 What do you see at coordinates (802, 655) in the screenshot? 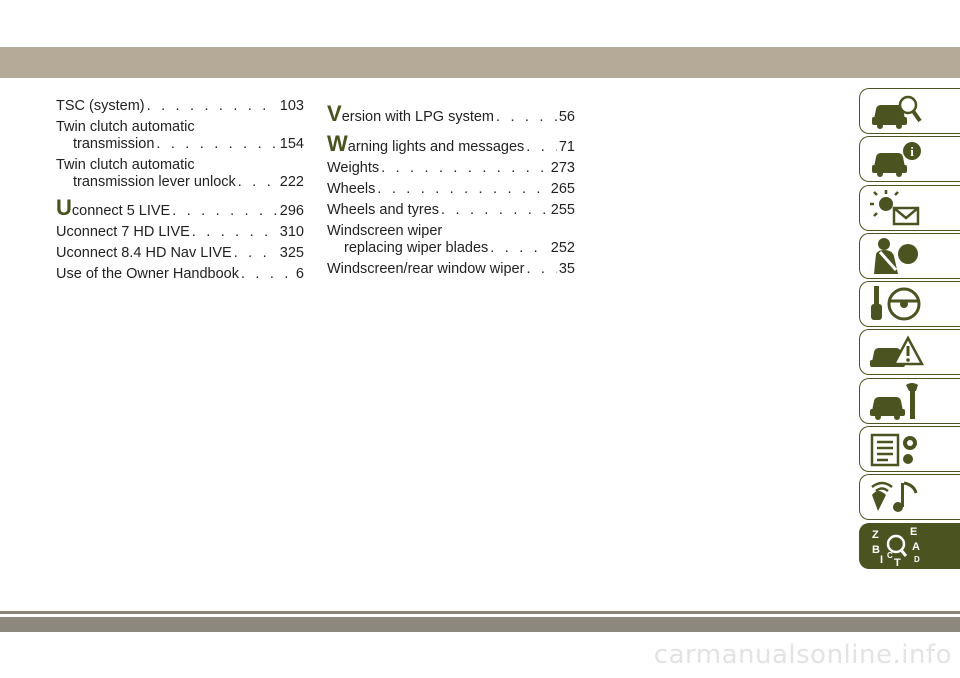
I see `watermark: carmanualsonline.info` at bounding box center [802, 655].